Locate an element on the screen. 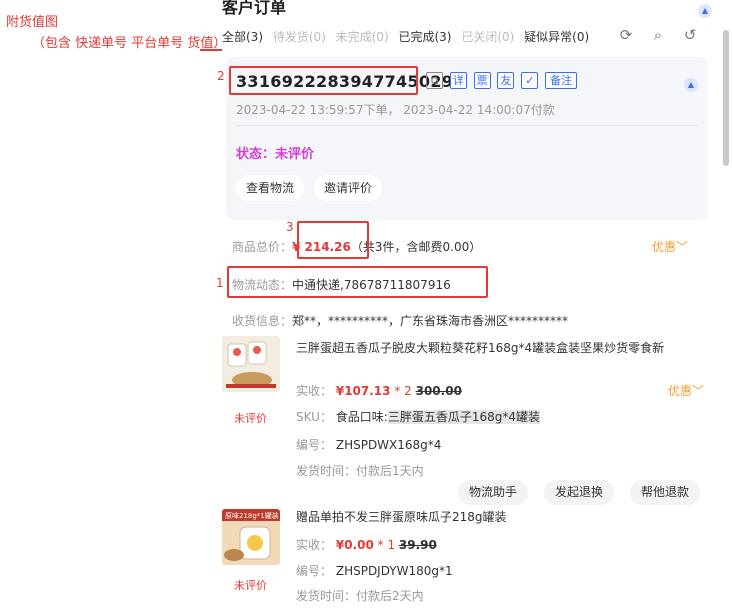  tab-all: 全部(3) is located at coordinates (242, 36).